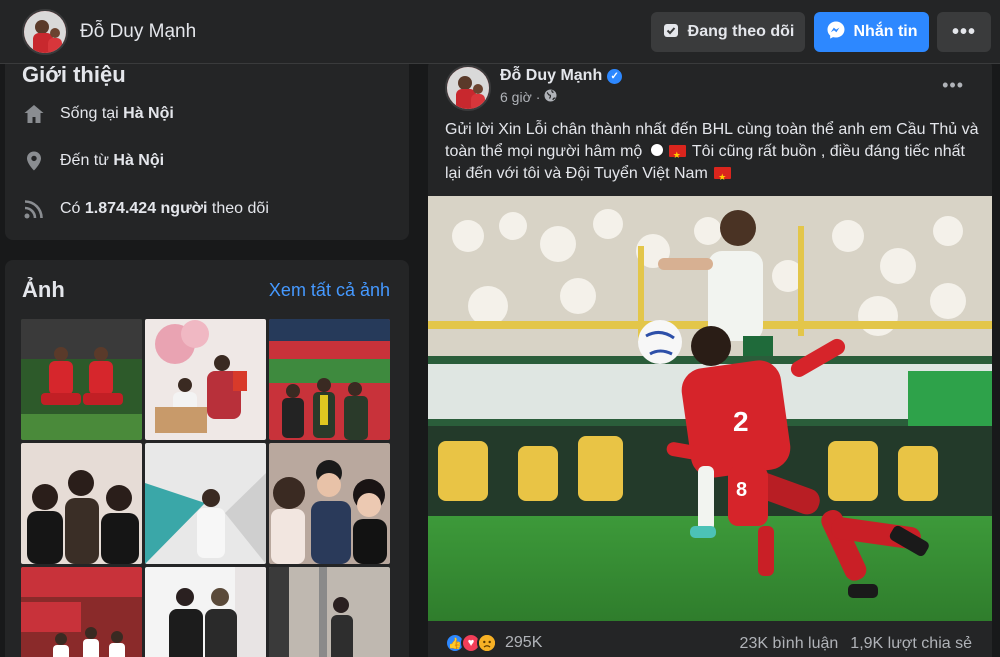  I want to click on post-footer: 👍 ♥ 295K 23K bình luận 1,9K lượt chia sẻ, so click(710, 639).